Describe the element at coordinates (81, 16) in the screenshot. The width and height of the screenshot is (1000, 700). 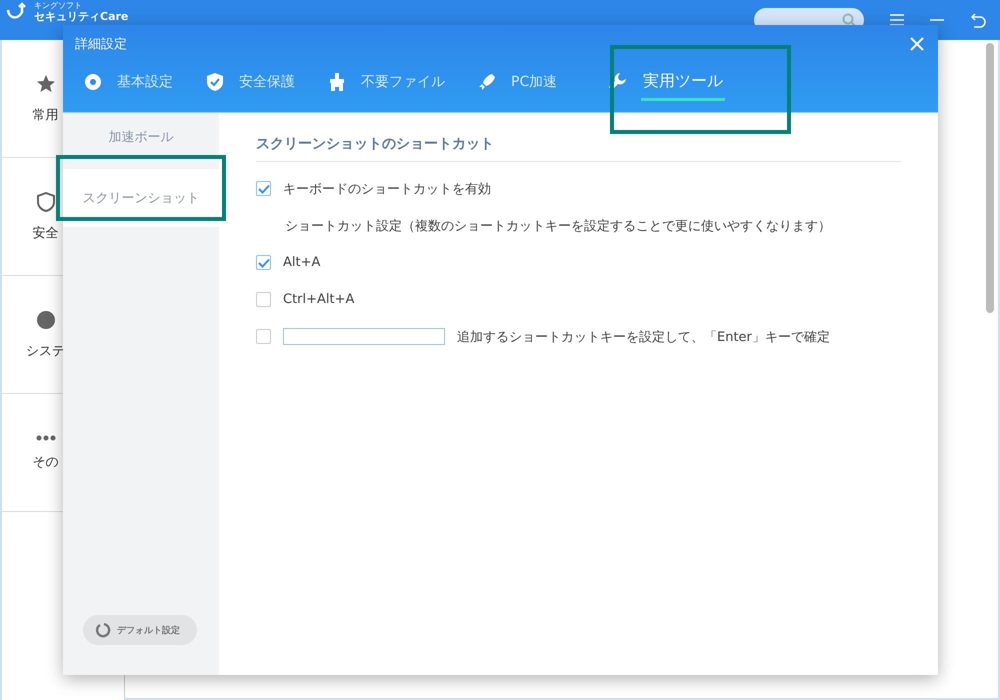
I see `logo-title: セキュリティCare` at that location.